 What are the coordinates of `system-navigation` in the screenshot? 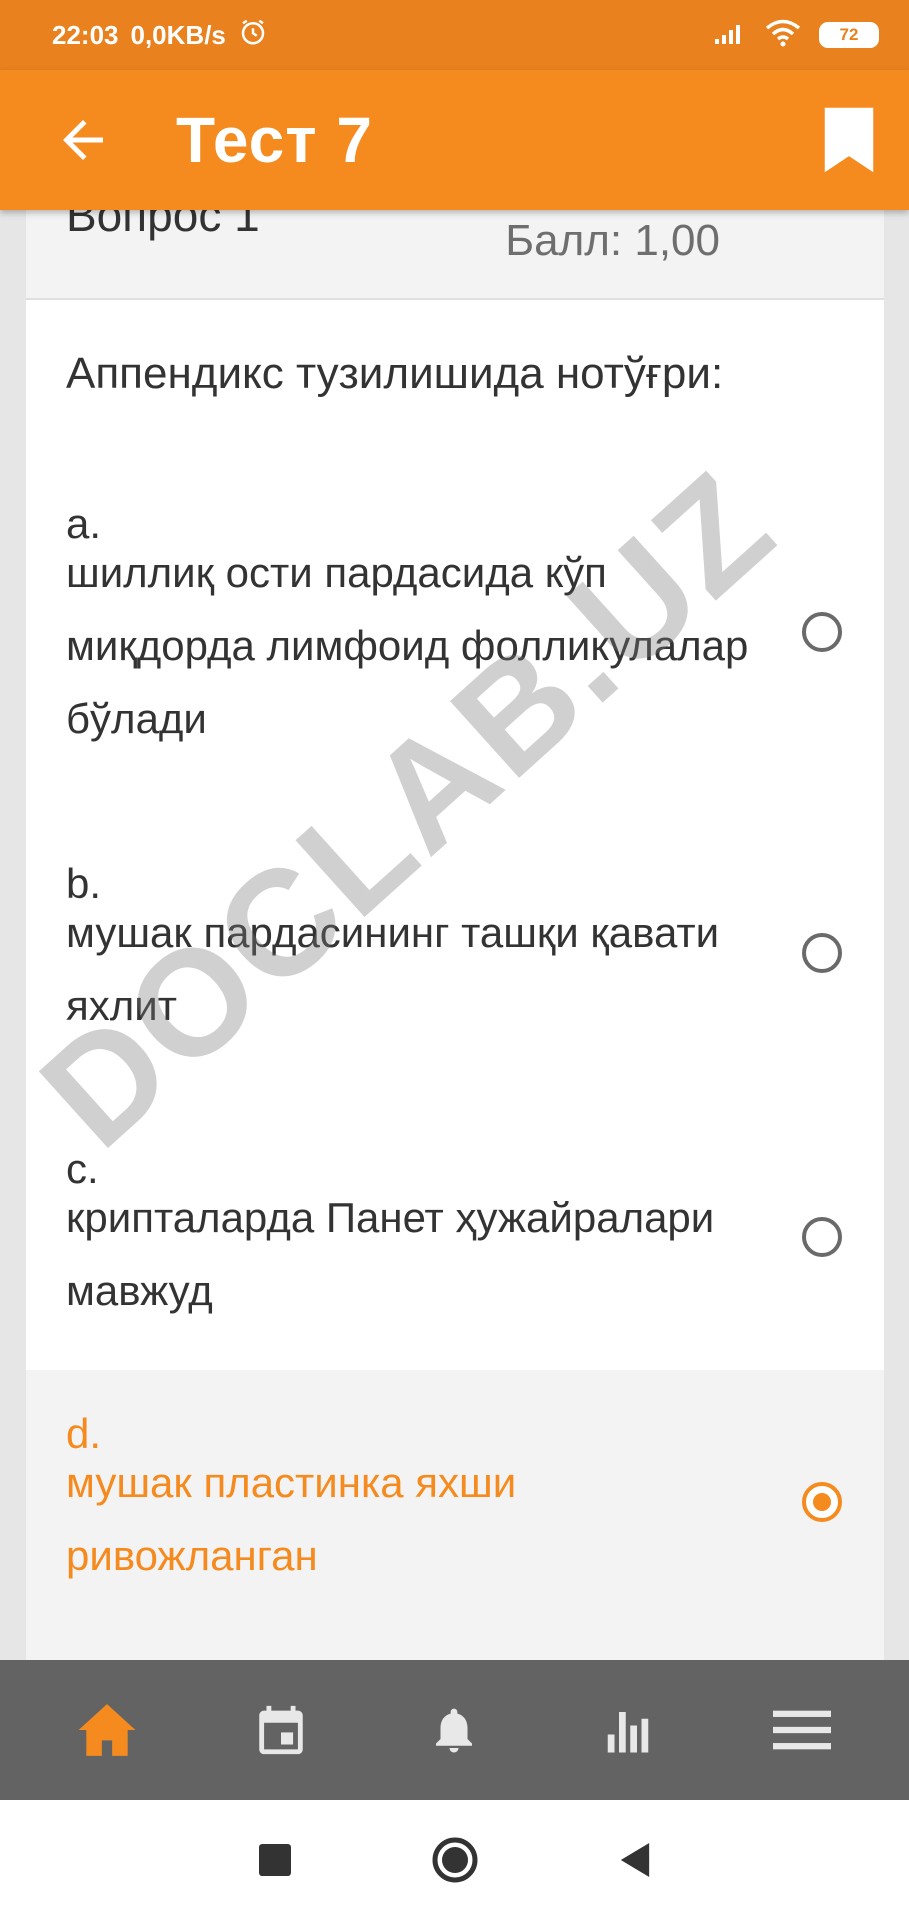 It's located at (454, 1860).